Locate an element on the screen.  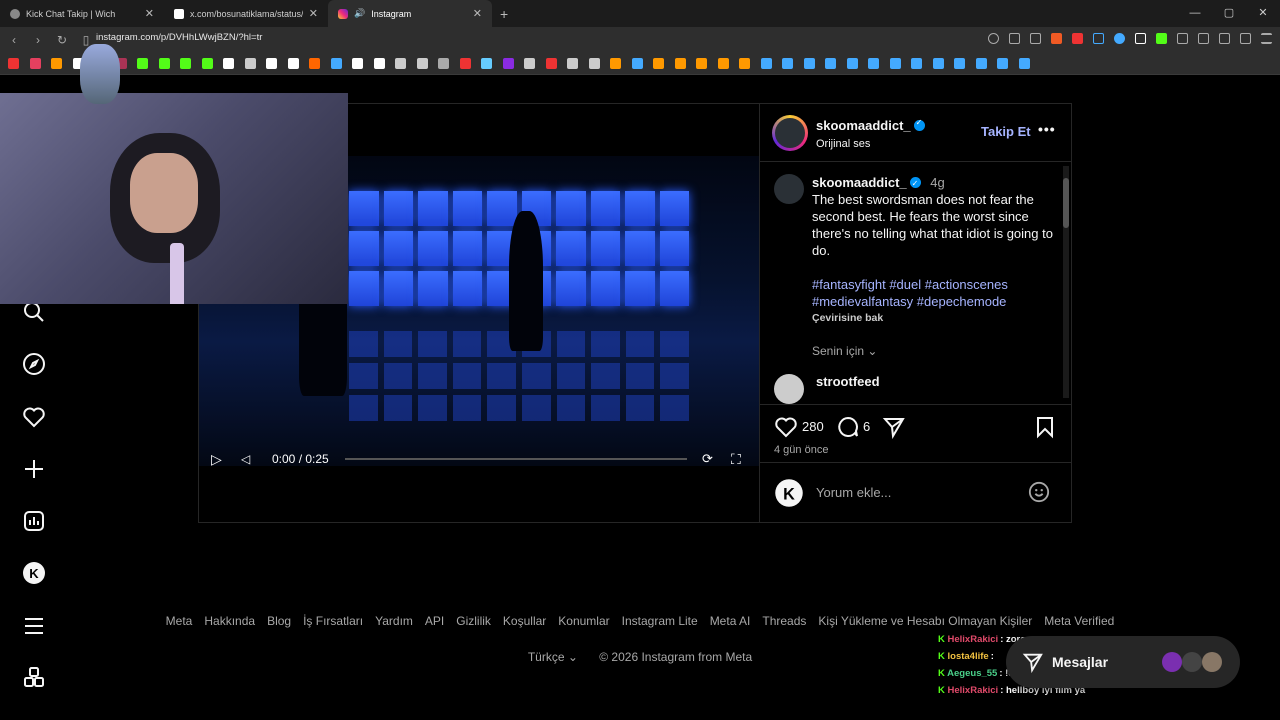
volume-icon: ◁ is located at coordinates (245, 459).